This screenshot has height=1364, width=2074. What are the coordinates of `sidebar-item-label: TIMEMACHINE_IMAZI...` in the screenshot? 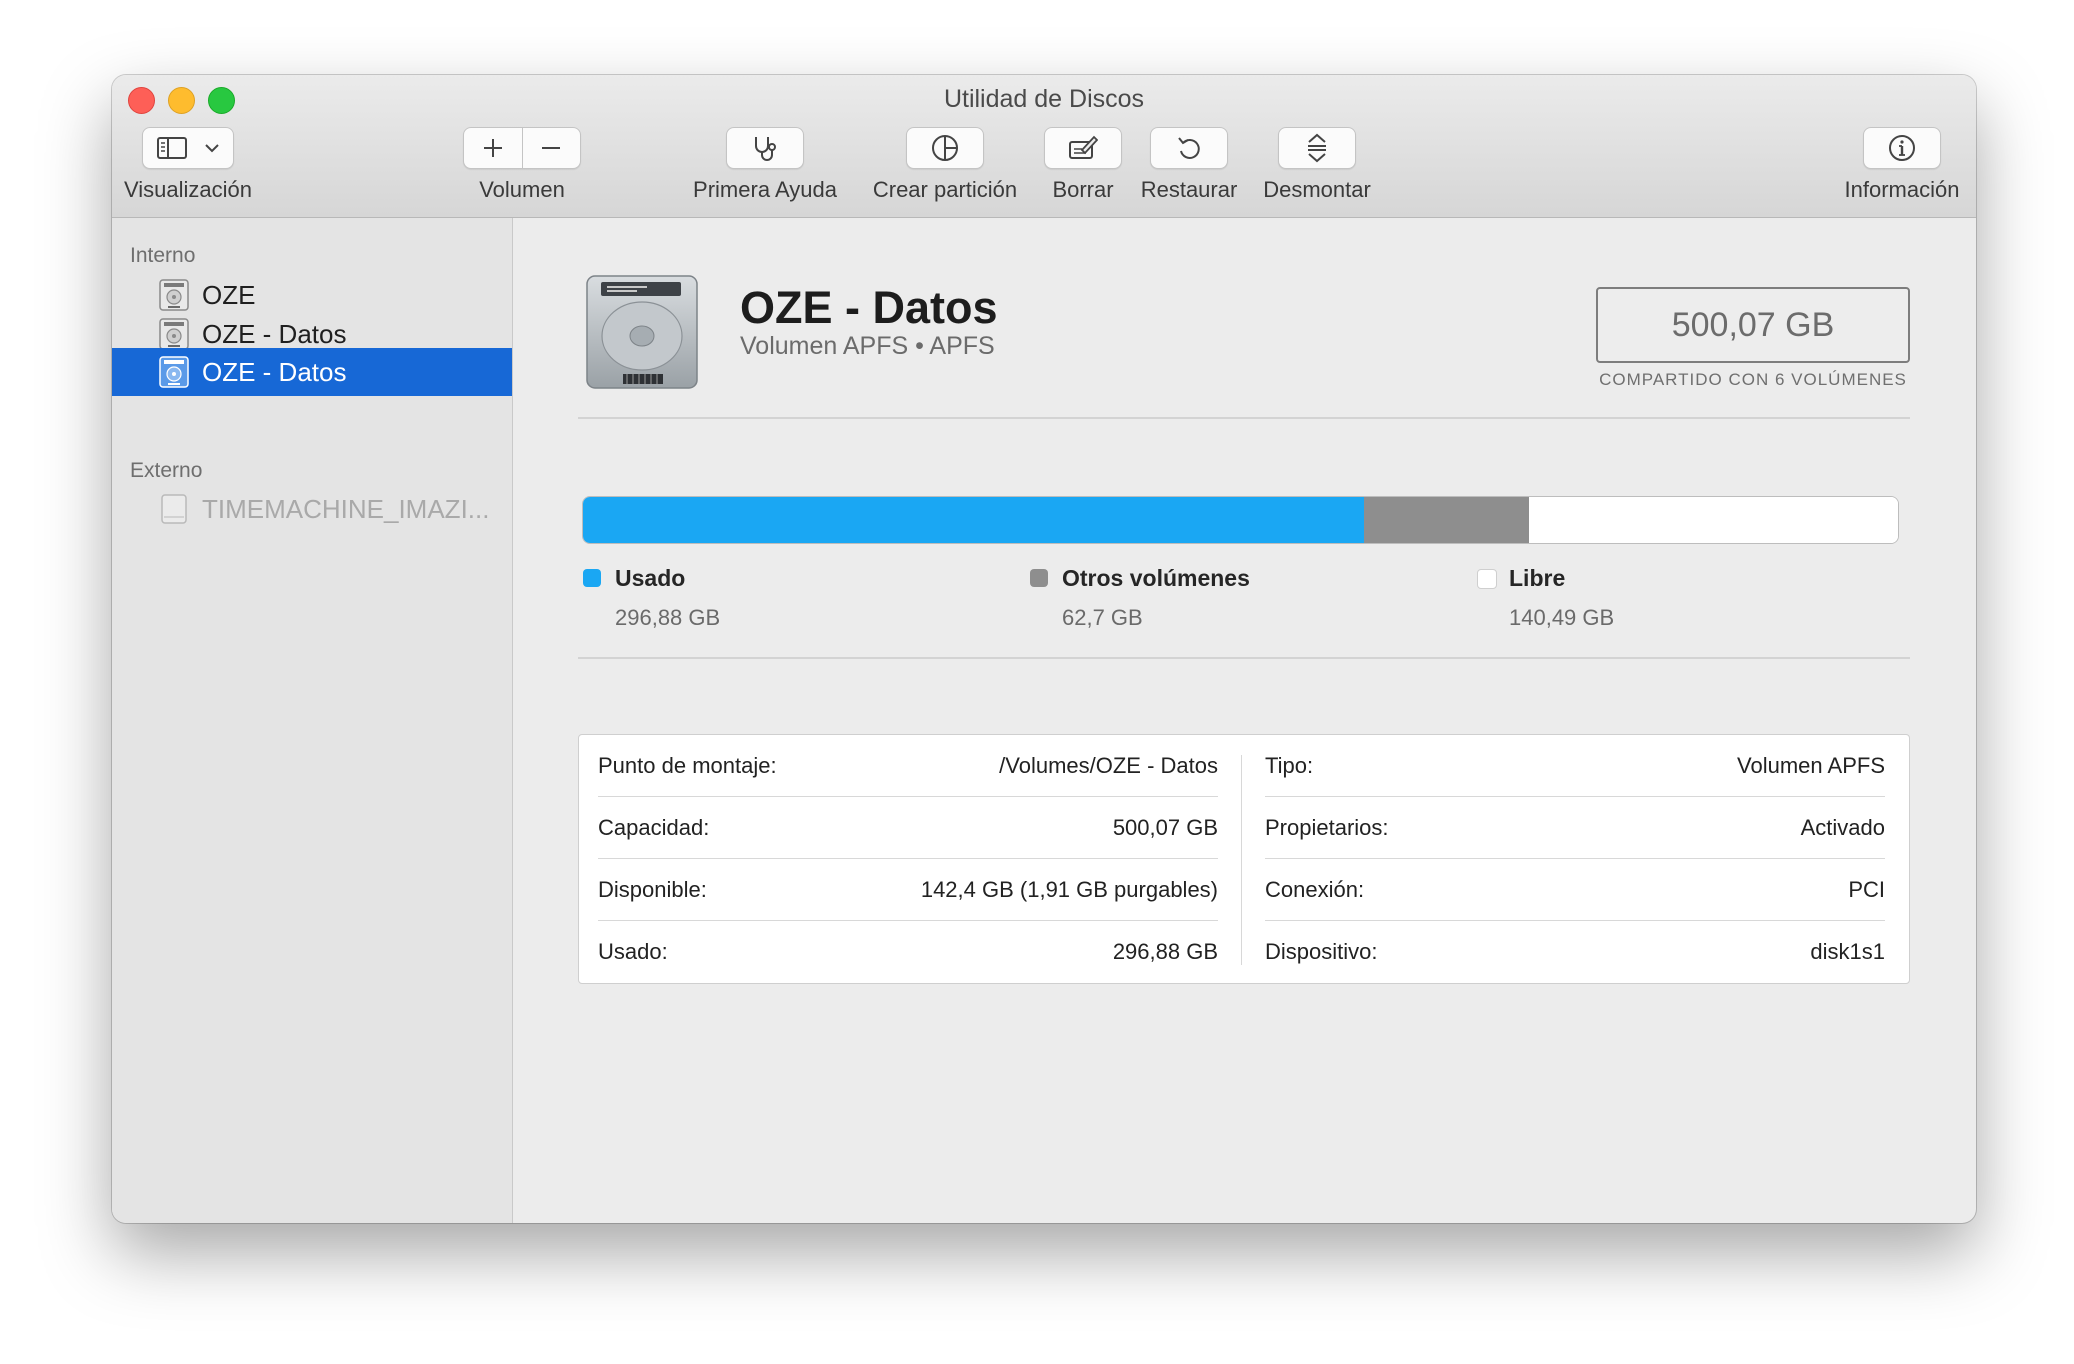 It's located at (346, 508).